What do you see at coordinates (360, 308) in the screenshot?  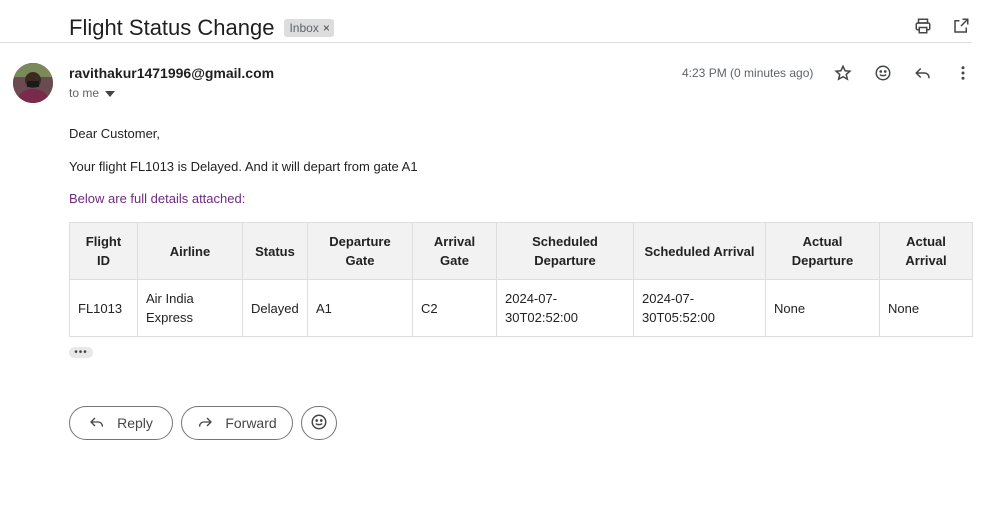 I see `cell-departure-gate: A1` at bounding box center [360, 308].